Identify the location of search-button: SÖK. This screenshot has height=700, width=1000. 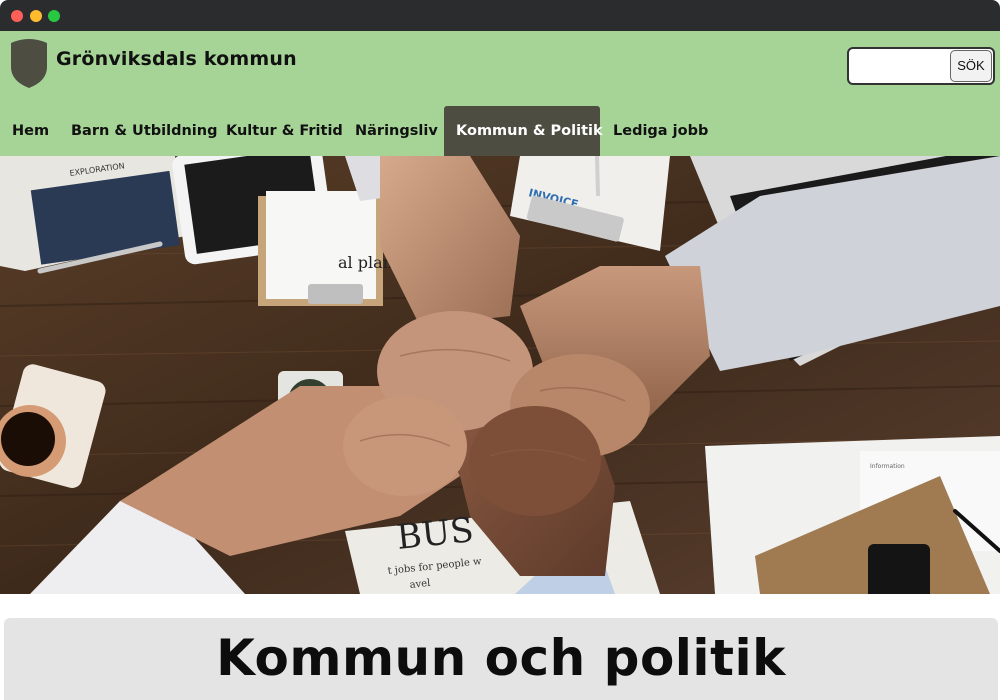
(971, 66).